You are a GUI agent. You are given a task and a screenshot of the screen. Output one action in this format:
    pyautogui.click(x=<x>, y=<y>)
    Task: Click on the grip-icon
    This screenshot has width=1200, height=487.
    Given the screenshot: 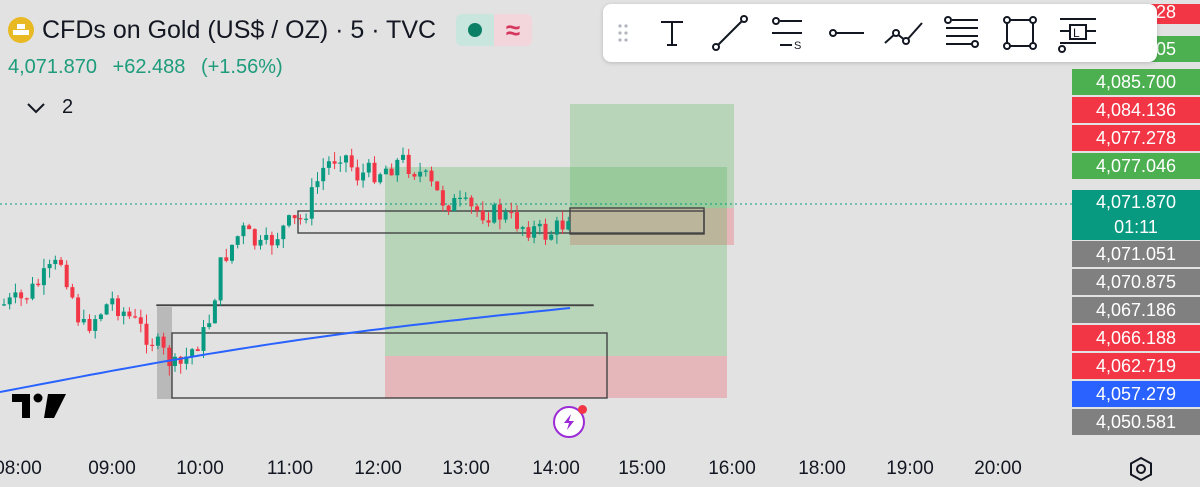 What is the action you would take?
    pyautogui.click(x=623, y=33)
    